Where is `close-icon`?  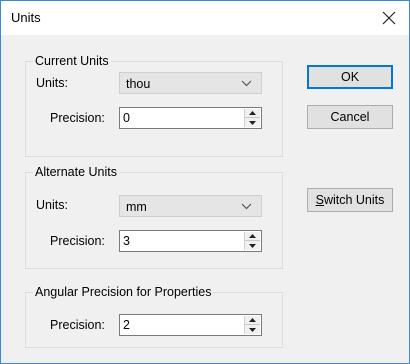 close-icon is located at coordinates (389, 18).